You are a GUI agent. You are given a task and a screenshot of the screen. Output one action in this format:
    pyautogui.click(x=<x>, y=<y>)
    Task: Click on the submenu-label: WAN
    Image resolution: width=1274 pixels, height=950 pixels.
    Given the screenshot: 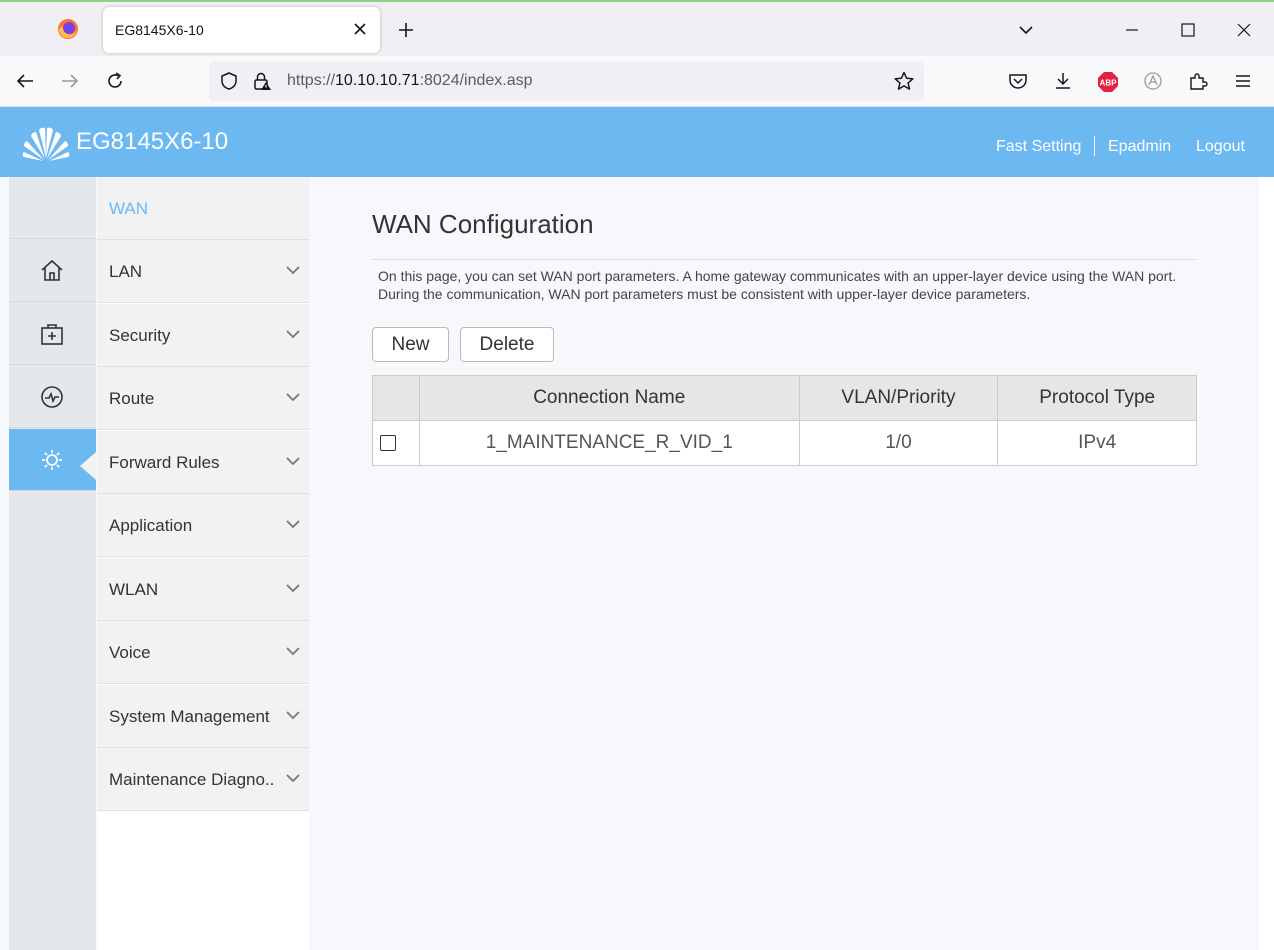 What is the action you would take?
    pyautogui.click(x=129, y=208)
    